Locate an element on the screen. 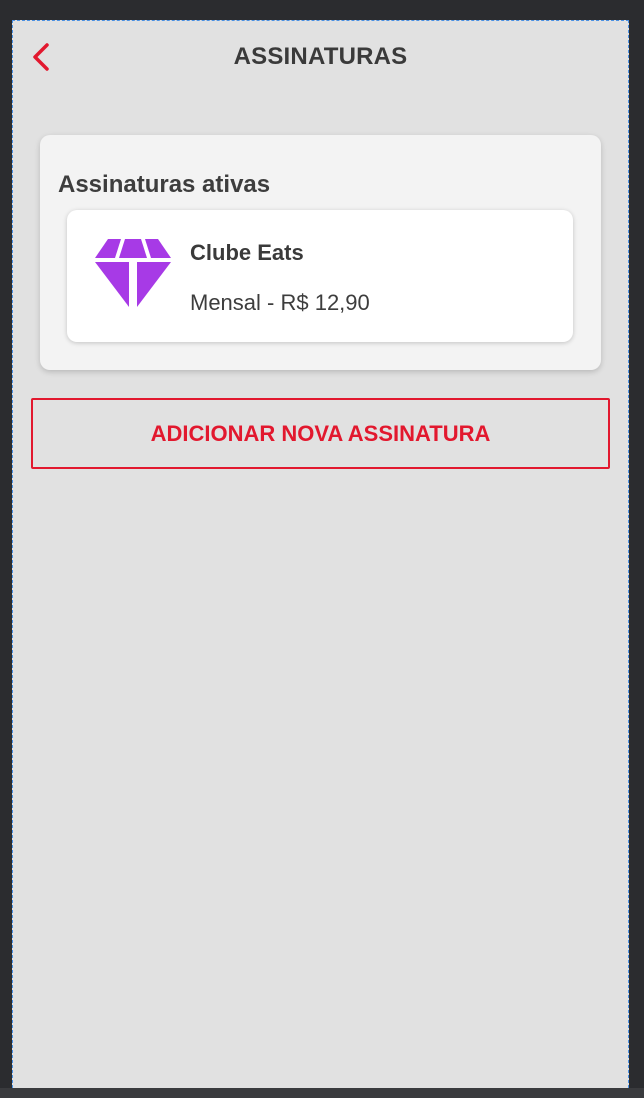  subscription-price: Mensal - R$ 12,90 is located at coordinates (280, 302).